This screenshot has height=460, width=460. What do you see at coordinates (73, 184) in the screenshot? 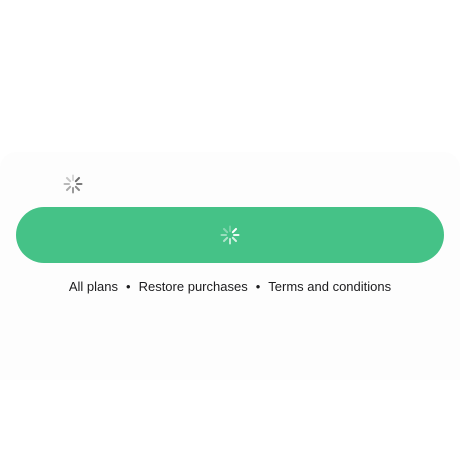
I see `loading-spinner-icon` at bounding box center [73, 184].